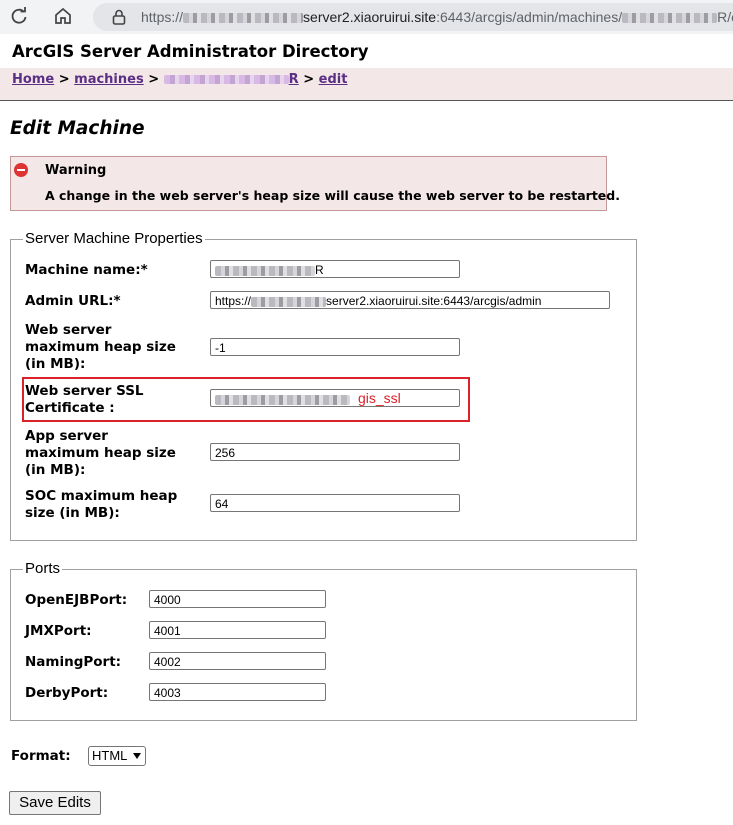 The image size is (733, 825). What do you see at coordinates (72, 513) in the screenshot?
I see `soc-heap-label-line: size (in MB):` at bounding box center [72, 513].